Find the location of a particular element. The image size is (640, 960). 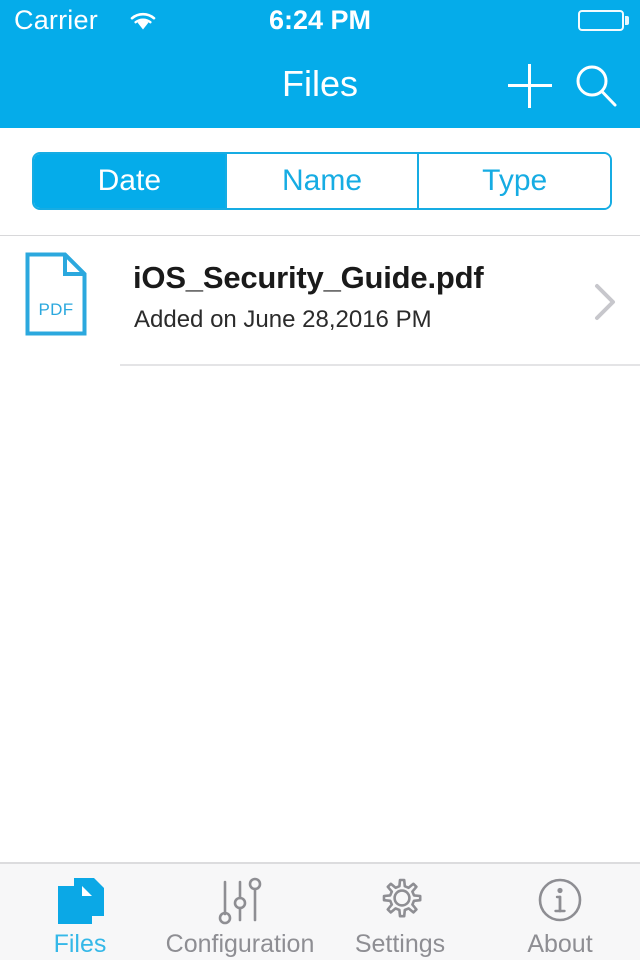

tab-files-label: Files is located at coordinates (80, 944).